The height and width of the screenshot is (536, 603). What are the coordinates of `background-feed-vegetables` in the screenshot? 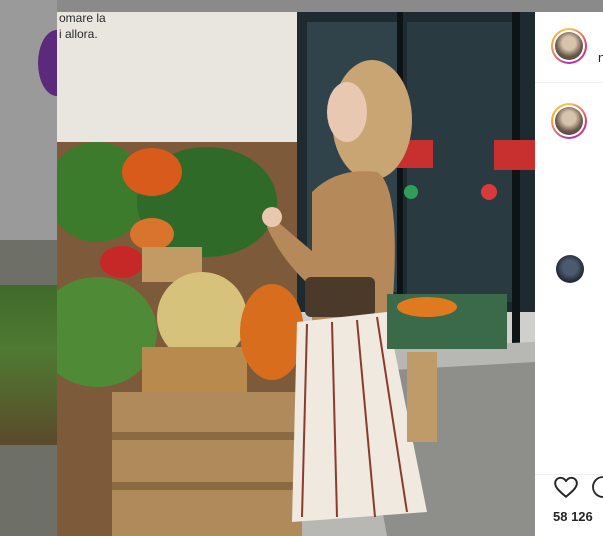 It's located at (28, 365).